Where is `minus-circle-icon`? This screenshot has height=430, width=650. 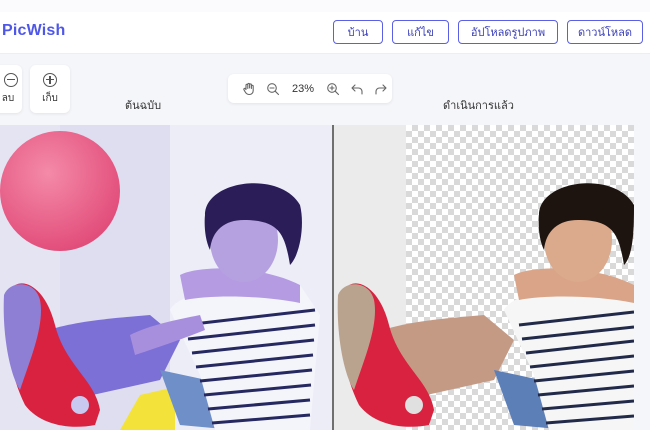 minus-circle-icon is located at coordinates (11, 79).